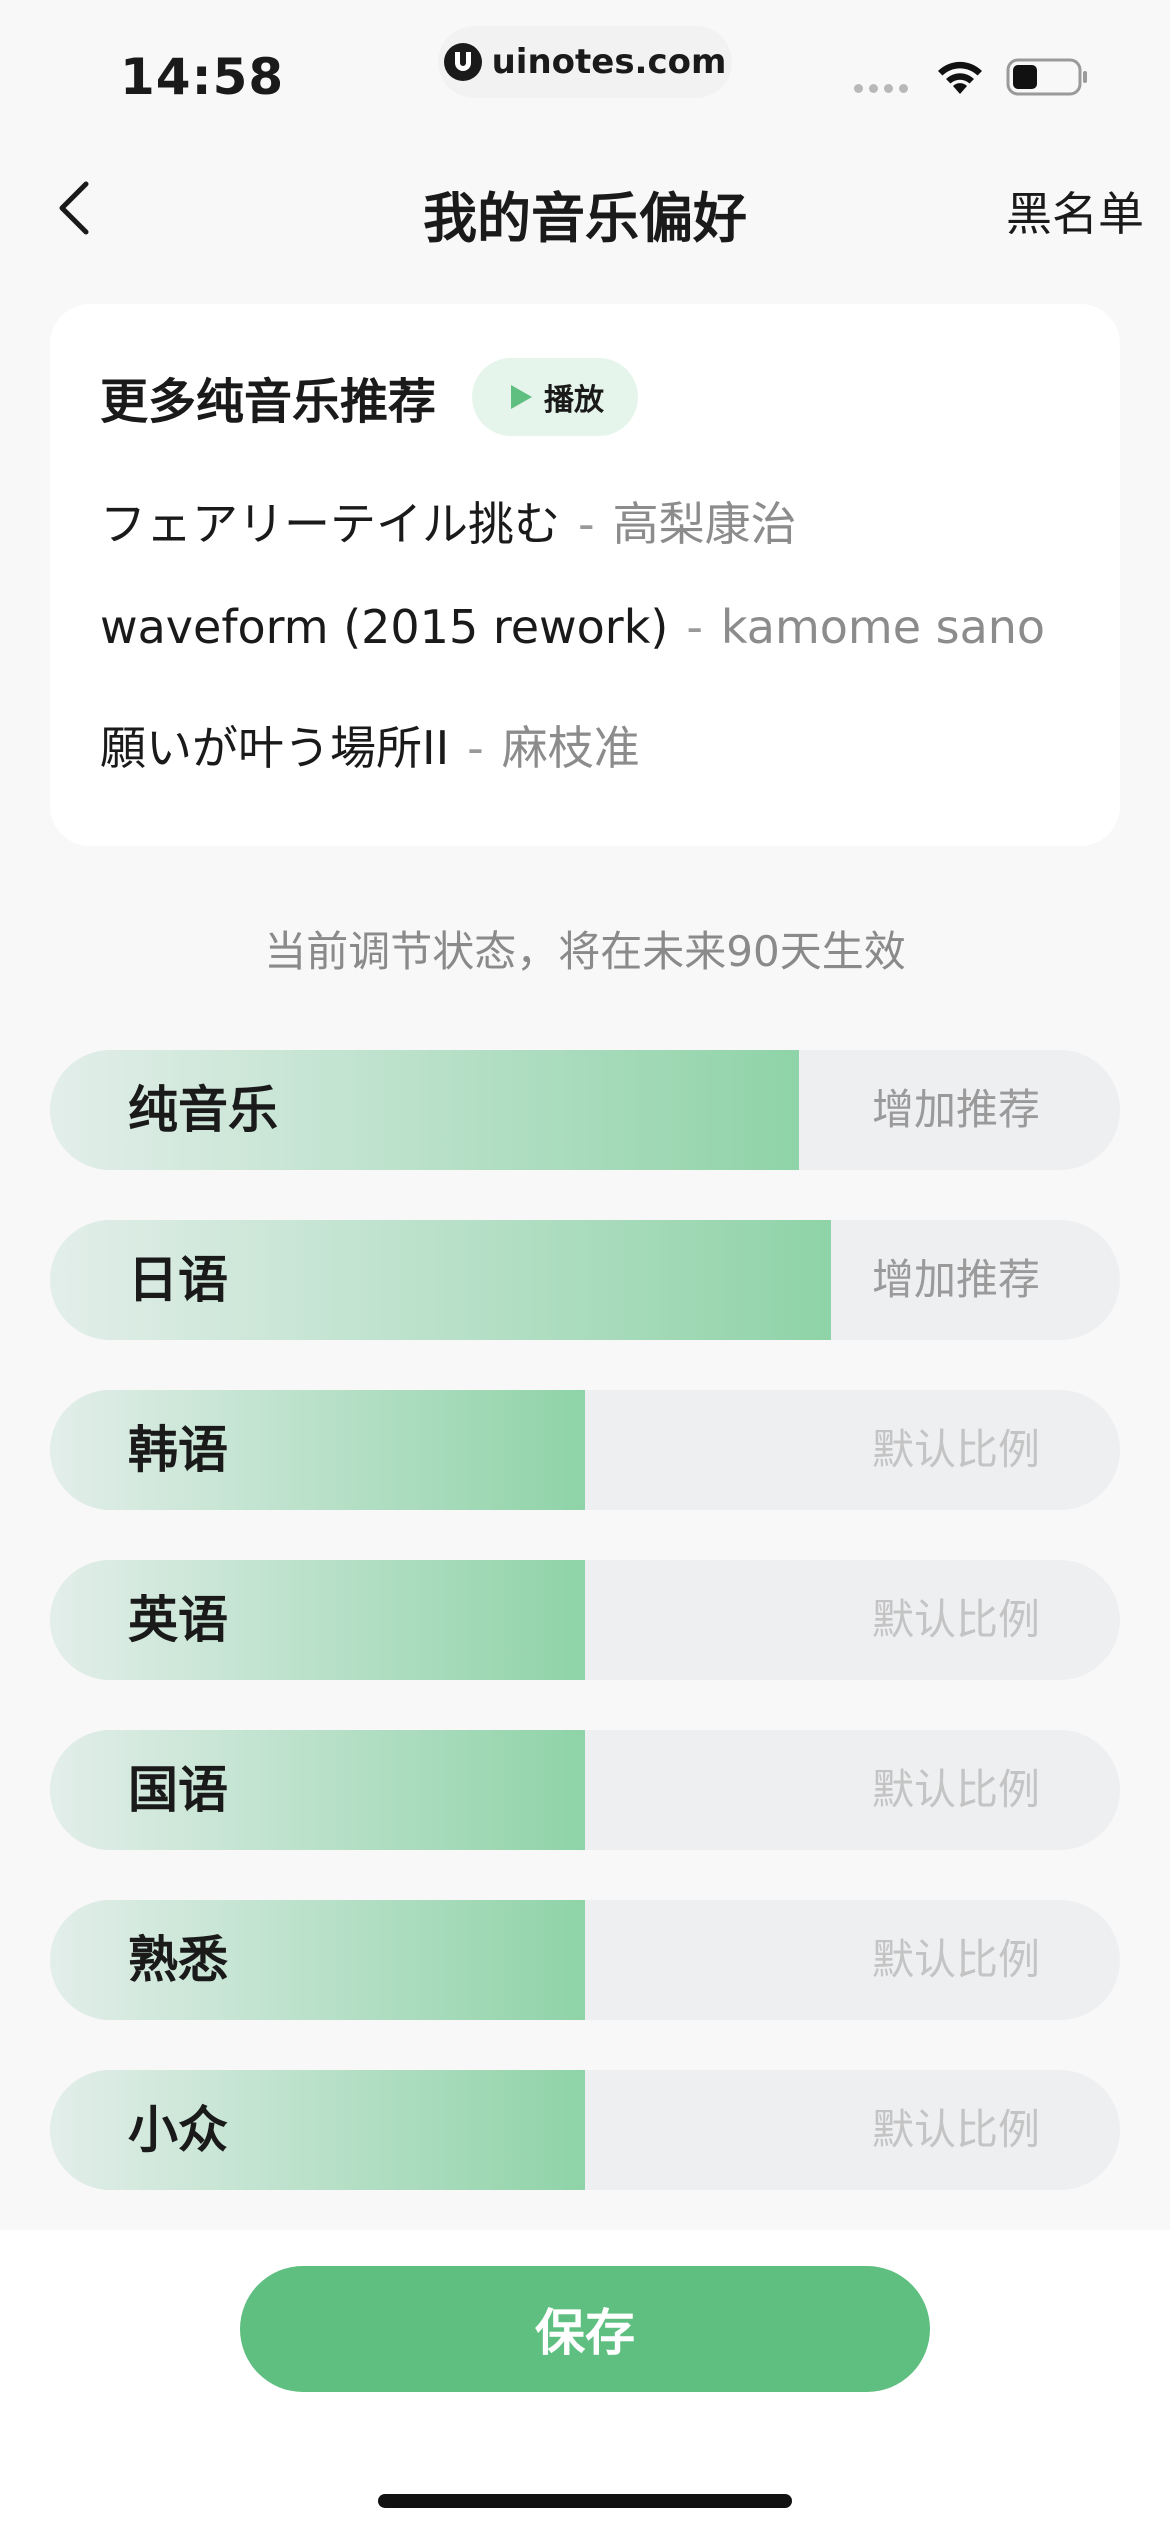 This screenshot has width=1170, height=2532. Describe the element at coordinates (585, 1790) in the screenshot. I see `preference-slider: 国语 默认比例` at that location.